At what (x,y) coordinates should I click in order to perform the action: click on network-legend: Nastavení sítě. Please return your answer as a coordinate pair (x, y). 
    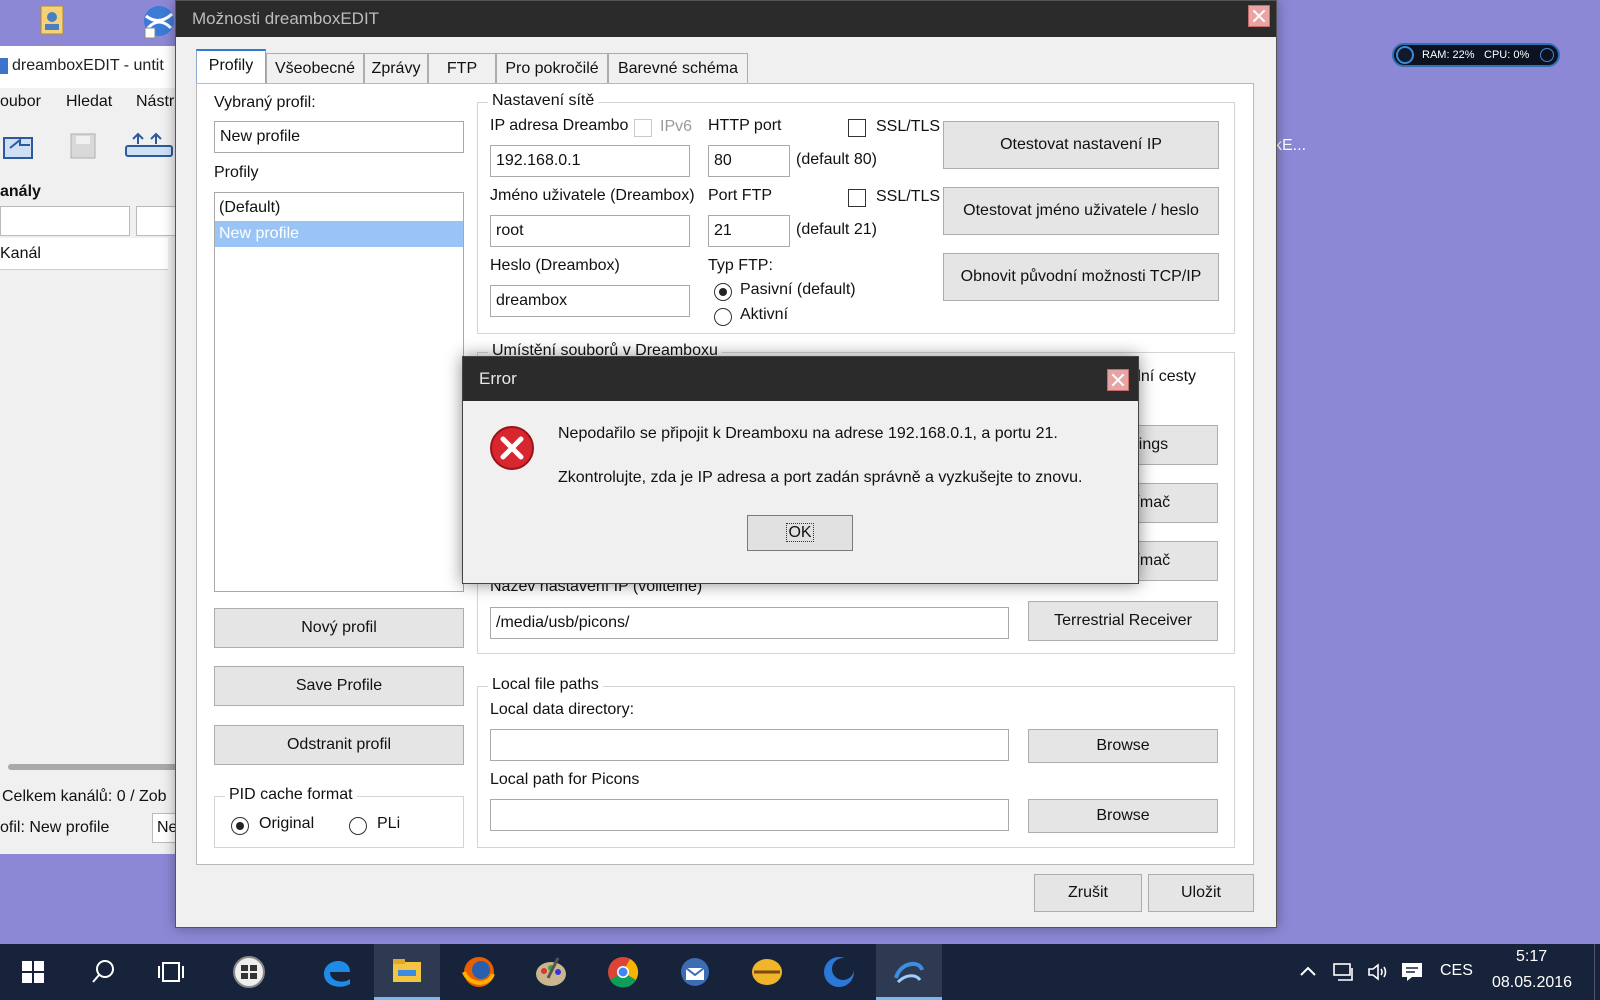
    Looking at the image, I should click on (543, 101).